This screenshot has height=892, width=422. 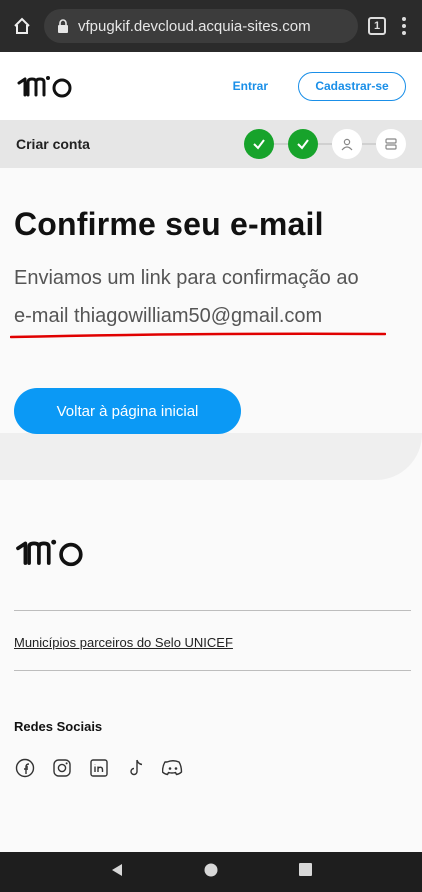 What do you see at coordinates (25, 768) in the screenshot?
I see `facebook-icon` at bounding box center [25, 768].